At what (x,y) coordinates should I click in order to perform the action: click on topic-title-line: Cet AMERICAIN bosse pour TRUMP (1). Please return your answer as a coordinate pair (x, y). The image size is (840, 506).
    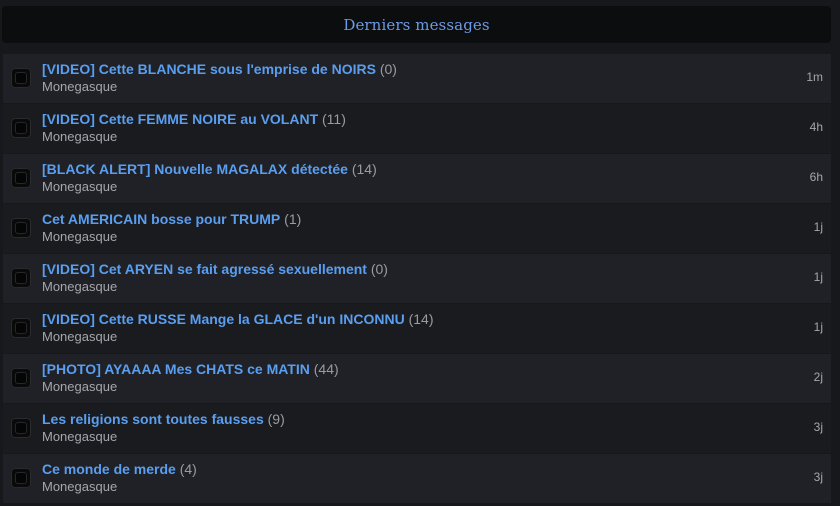
    Looking at the image, I should click on (171, 219).